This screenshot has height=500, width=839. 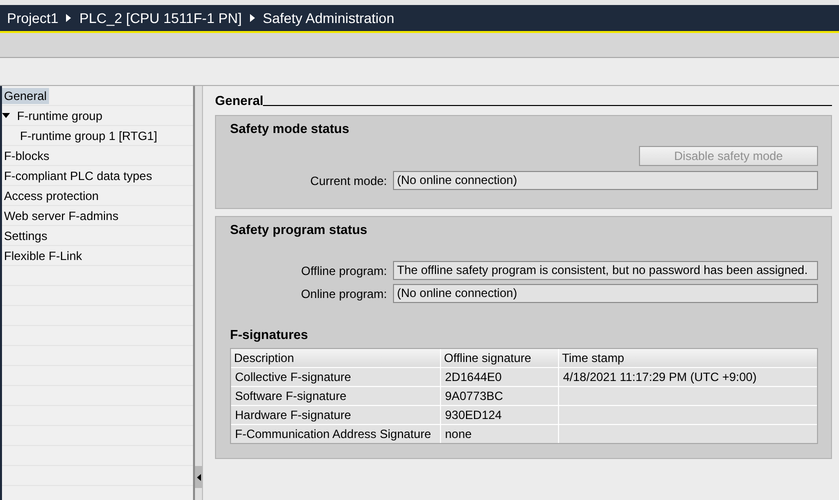 I want to click on table-cell: none, so click(x=499, y=434).